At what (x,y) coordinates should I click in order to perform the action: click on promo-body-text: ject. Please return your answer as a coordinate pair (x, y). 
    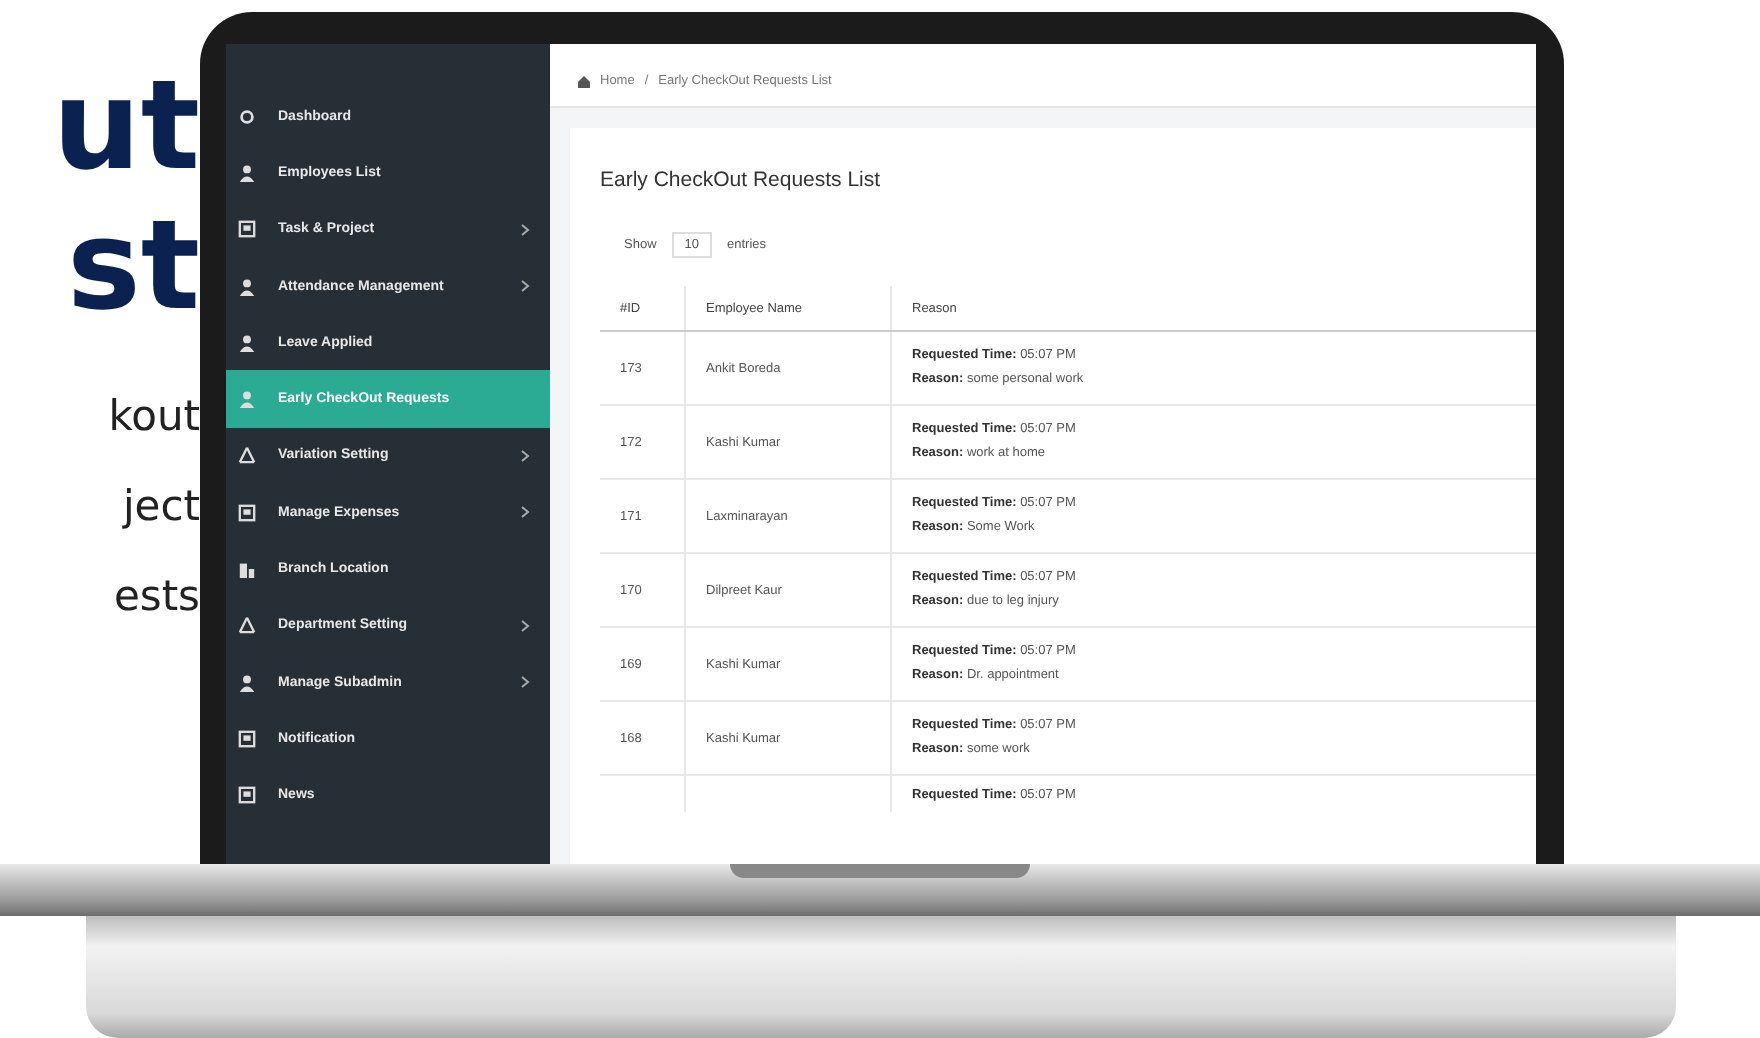
    Looking at the image, I should click on (161, 507).